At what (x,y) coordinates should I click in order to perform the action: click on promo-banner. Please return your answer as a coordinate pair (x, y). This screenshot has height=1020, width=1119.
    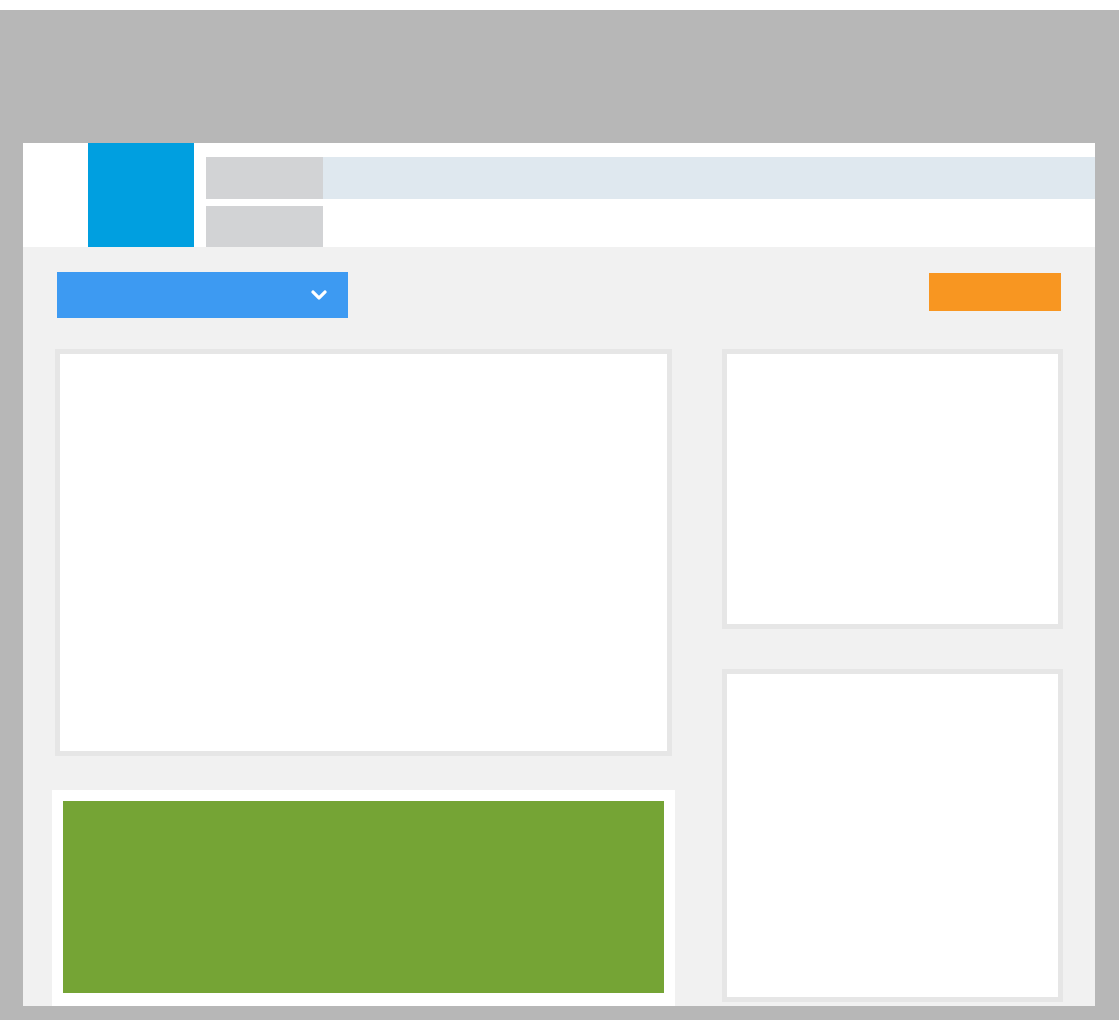
    Looking at the image, I should click on (363, 897).